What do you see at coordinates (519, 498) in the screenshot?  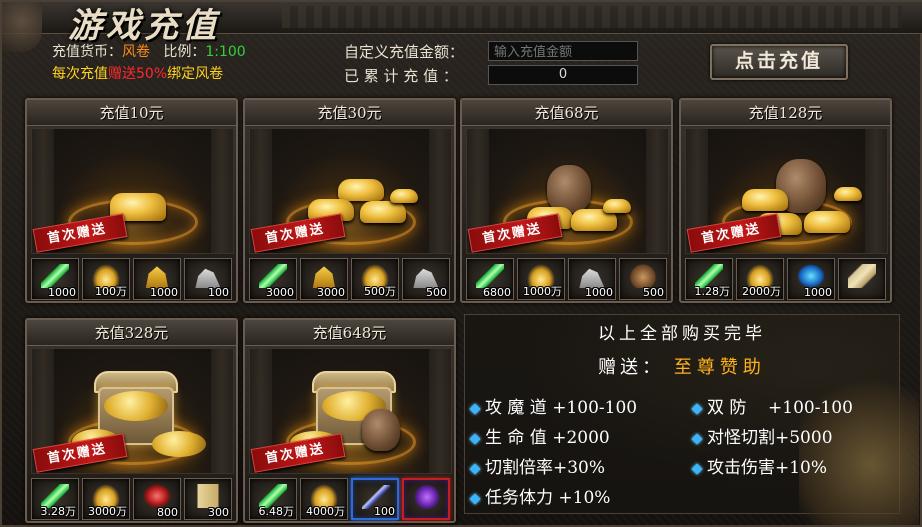 I see `stat-label: 任务体力` at bounding box center [519, 498].